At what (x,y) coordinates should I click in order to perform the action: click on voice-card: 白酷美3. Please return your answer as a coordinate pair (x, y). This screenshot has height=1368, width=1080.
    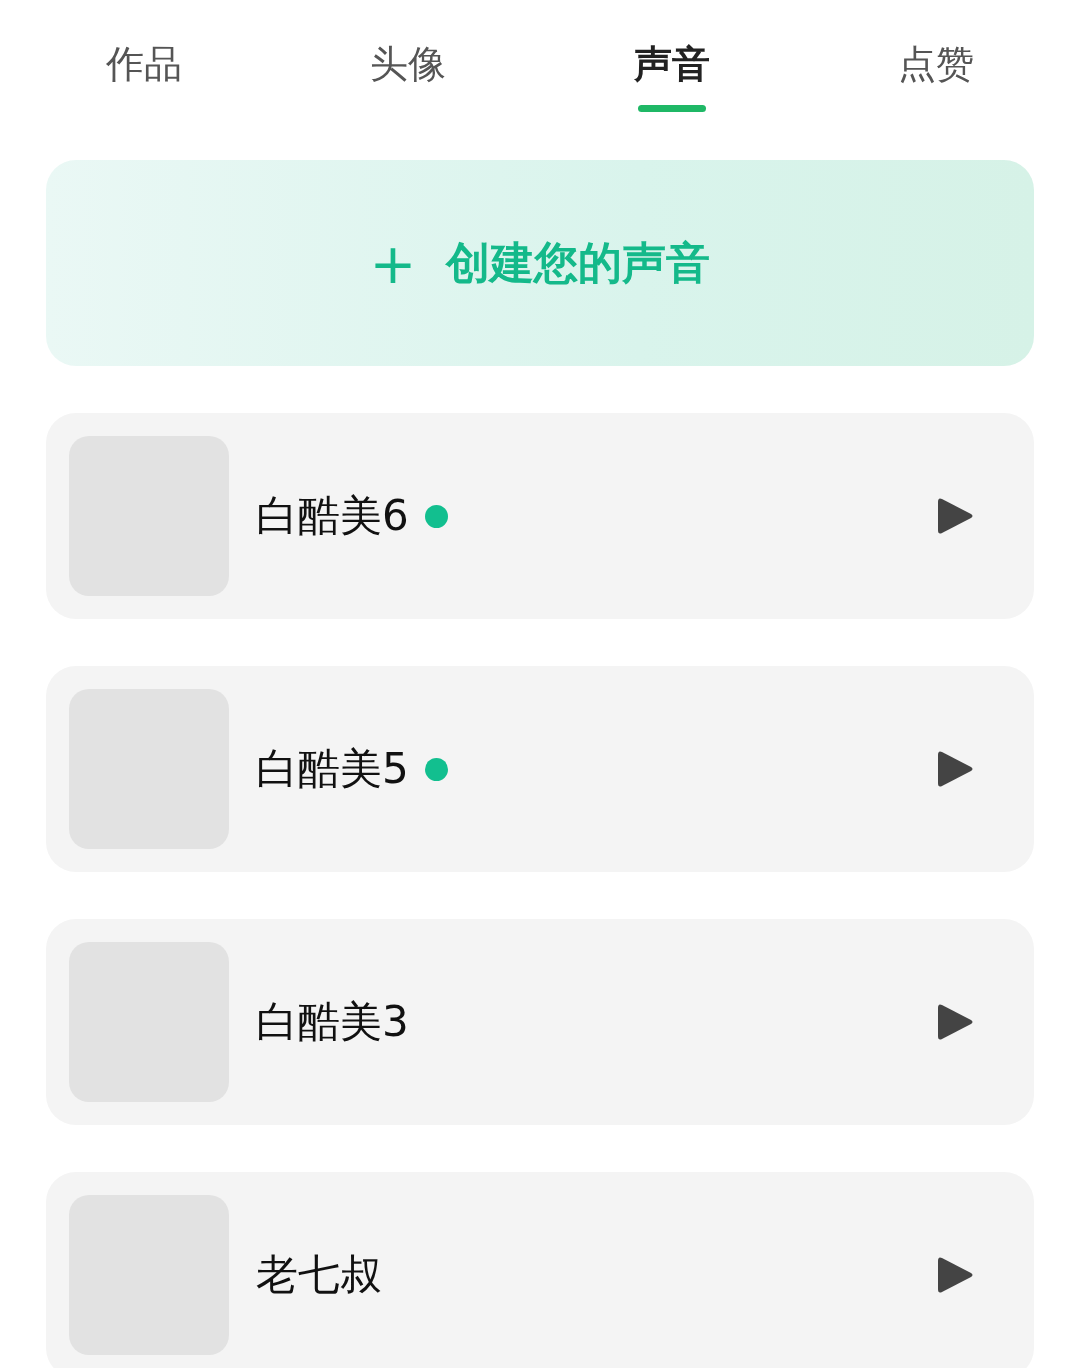
    Looking at the image, I should click on (540, 1022).